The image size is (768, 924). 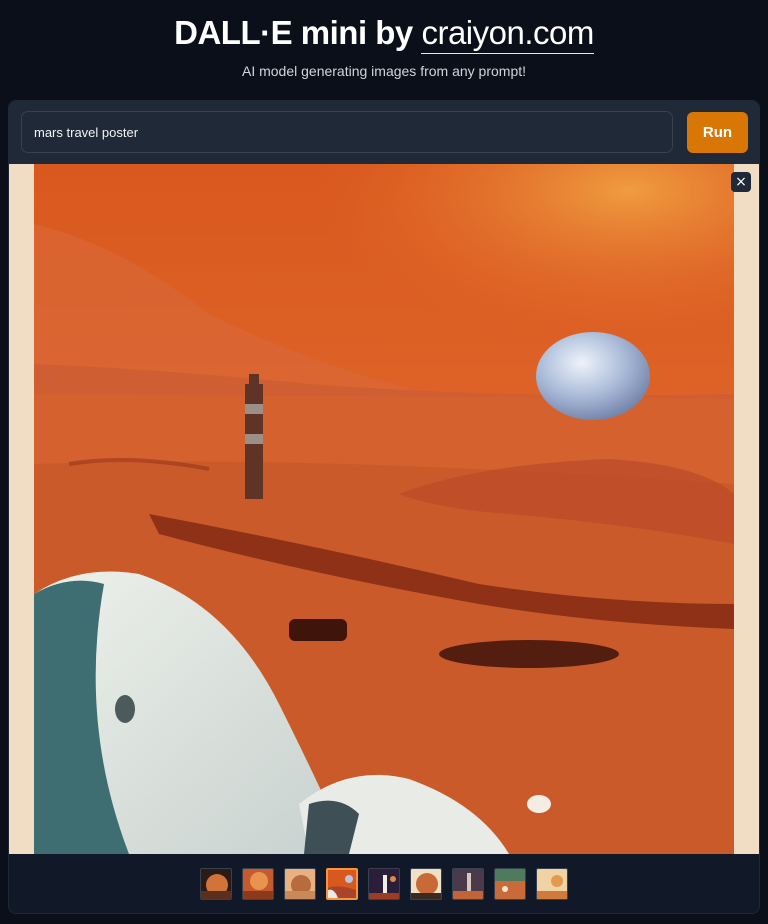 I want to click on run-button: Run, so click(x=717, y=132).